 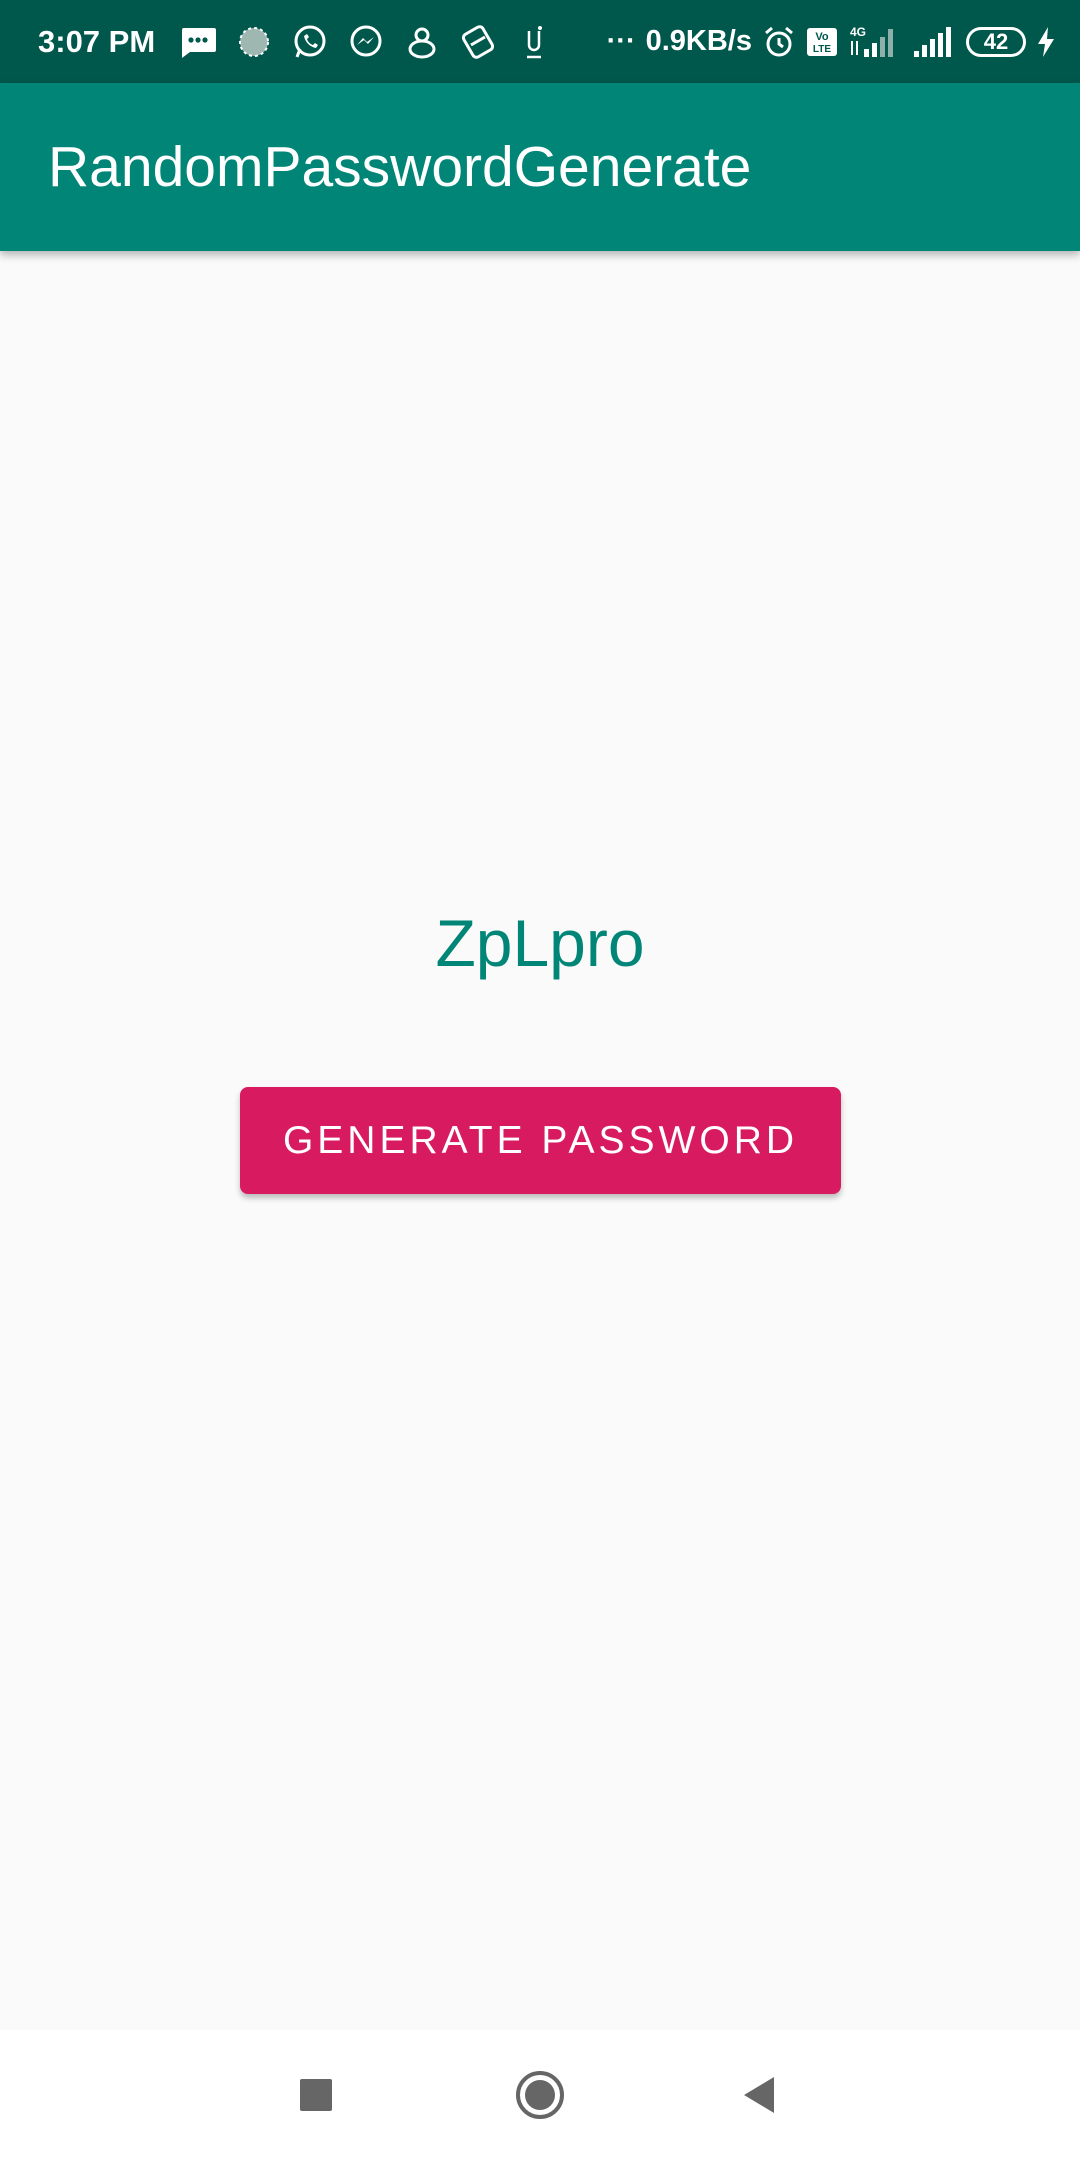 What do you see at coordinates (540, 1140) in the screenshot?
I see `generate-password-button: GENERATE PASSWORD` at bounding box center [540, 1140].